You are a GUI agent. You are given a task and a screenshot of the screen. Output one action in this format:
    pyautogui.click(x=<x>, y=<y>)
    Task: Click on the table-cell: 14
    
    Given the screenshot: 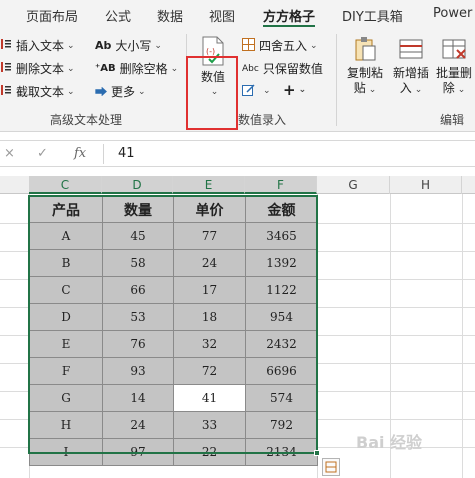 What is the action you would take?
    pyautogui.click(x=138, y=398)
    